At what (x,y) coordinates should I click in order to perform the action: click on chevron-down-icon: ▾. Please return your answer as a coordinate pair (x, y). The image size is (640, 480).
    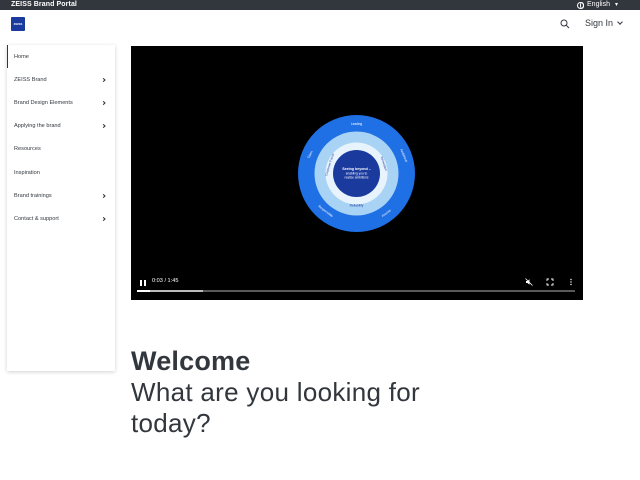
    Looking at the image, I should click on (616, 5).